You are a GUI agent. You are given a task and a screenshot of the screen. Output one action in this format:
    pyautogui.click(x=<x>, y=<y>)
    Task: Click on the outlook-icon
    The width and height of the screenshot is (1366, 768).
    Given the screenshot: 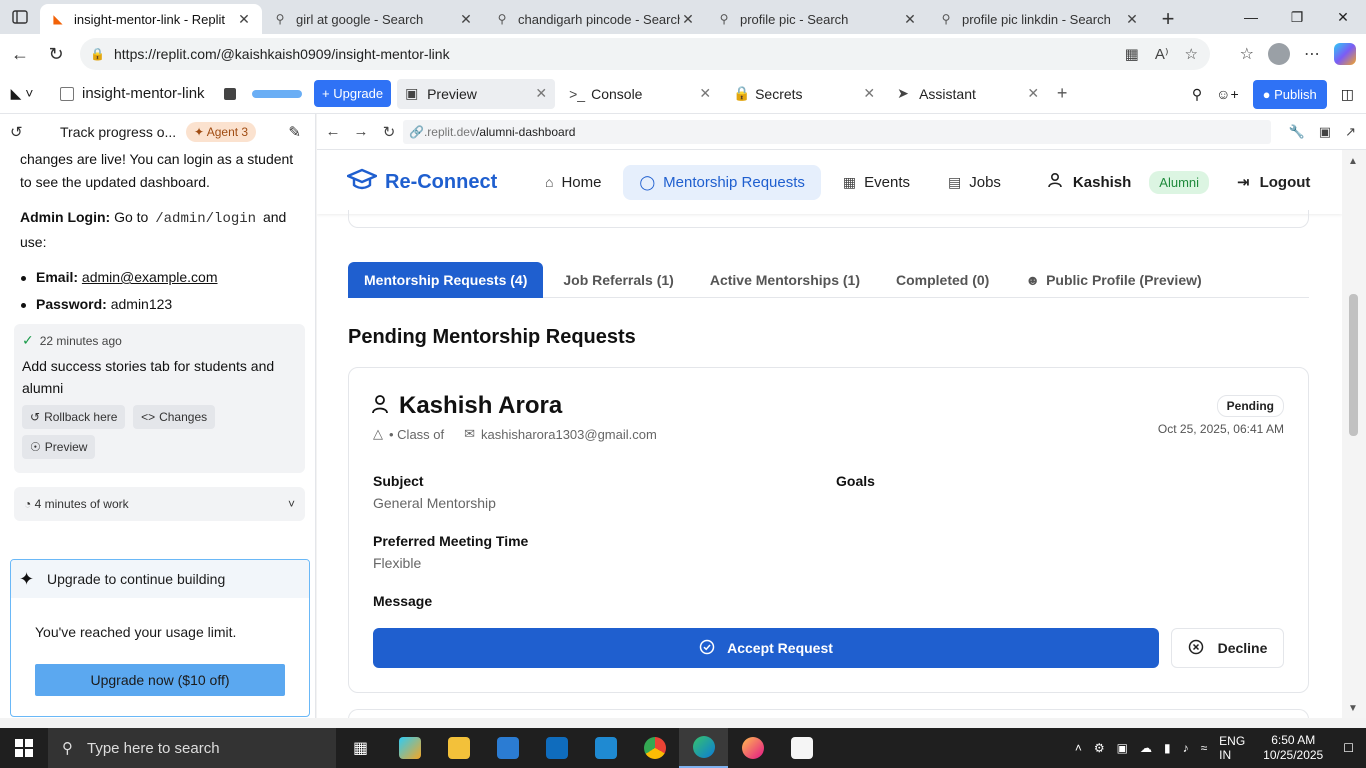 What is the action you would take?
    pyautogui.click(x=556, y=748)
    